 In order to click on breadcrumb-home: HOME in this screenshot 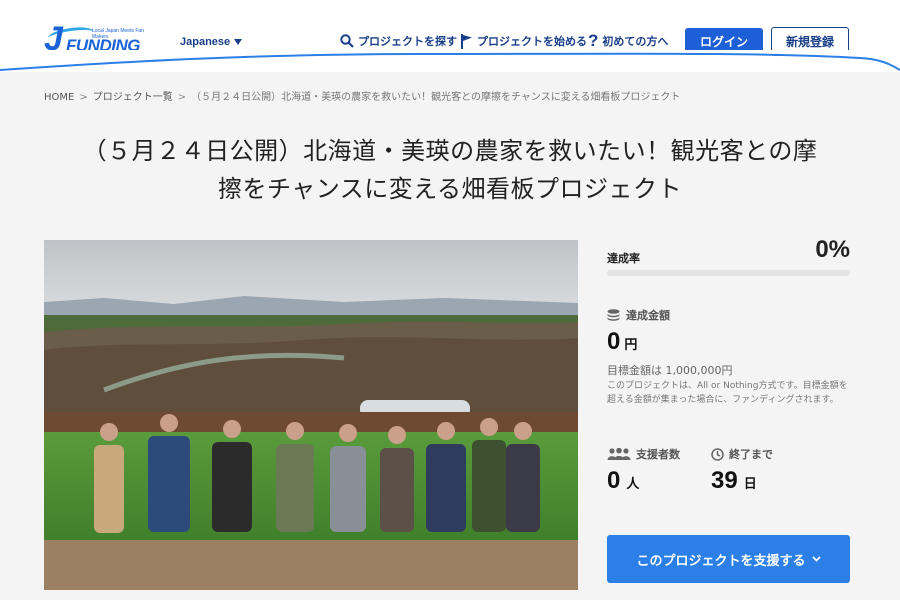, I will do `click(59, 97)`.